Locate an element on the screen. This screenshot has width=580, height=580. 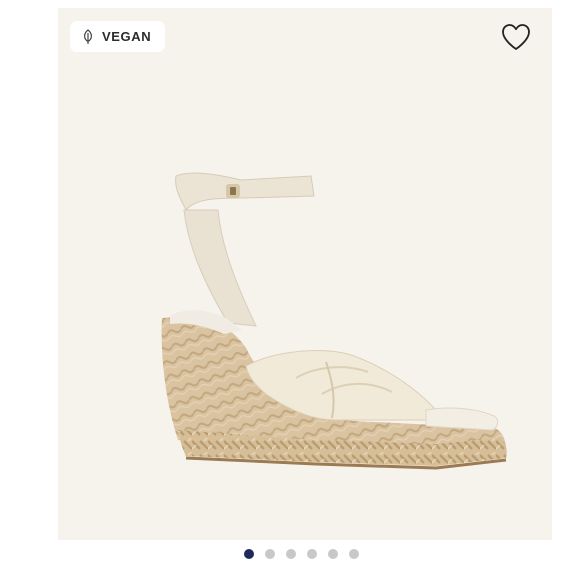
leaf-icon is located at coordinates (88, 36).